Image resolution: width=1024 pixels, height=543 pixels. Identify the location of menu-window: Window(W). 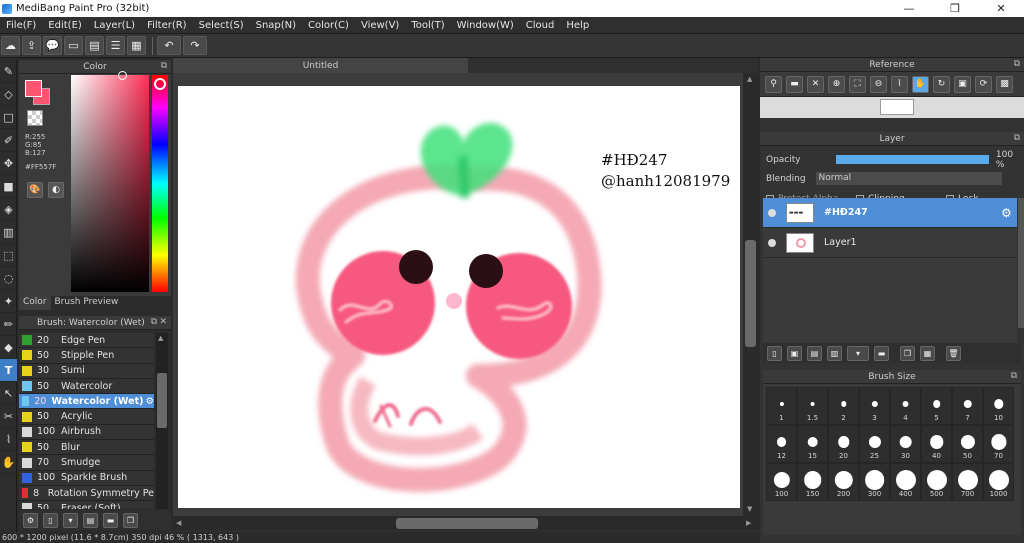
(485, 25).